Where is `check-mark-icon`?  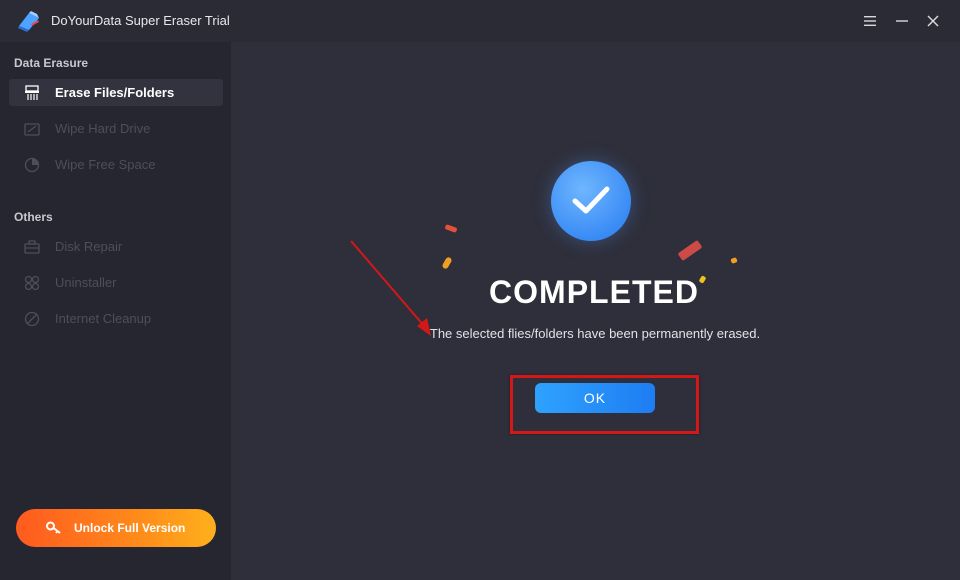
check-mark-icon is located at coordinates (591, 200).